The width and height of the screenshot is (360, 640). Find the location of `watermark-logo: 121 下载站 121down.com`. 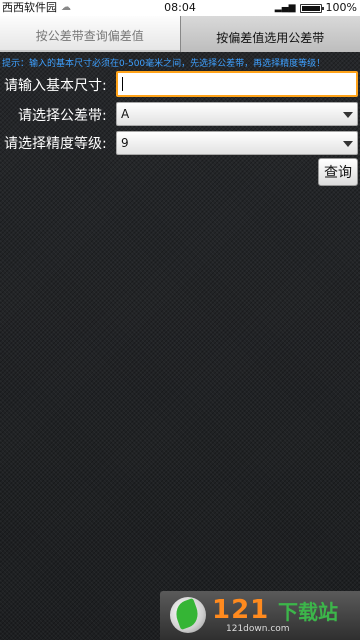

watermark-logo: 121 下载站 121down.com is located at coordinates (260, 615).